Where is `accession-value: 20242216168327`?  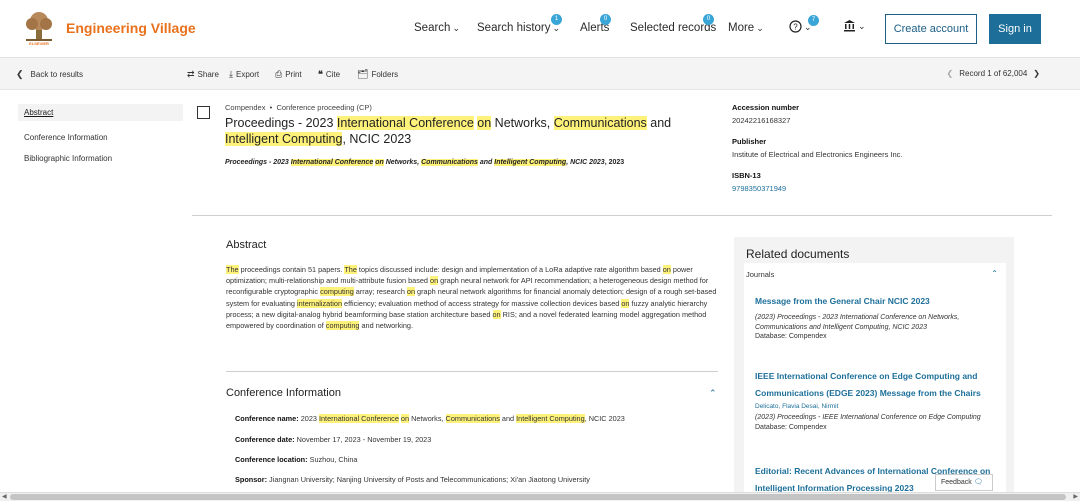 accession-value: 20242216168327 is located at coordinates (761, 120).